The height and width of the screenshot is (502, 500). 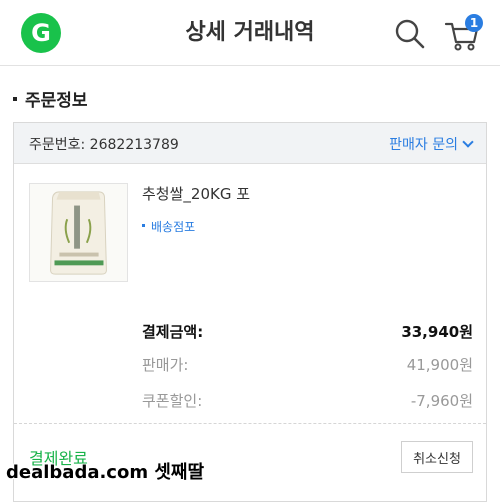 What do you see at coordinates (250, 143) in the screenshot?
I see `order-header: 주문번호: 2682213789 판매자 문의` at bounding box center [250, 143].